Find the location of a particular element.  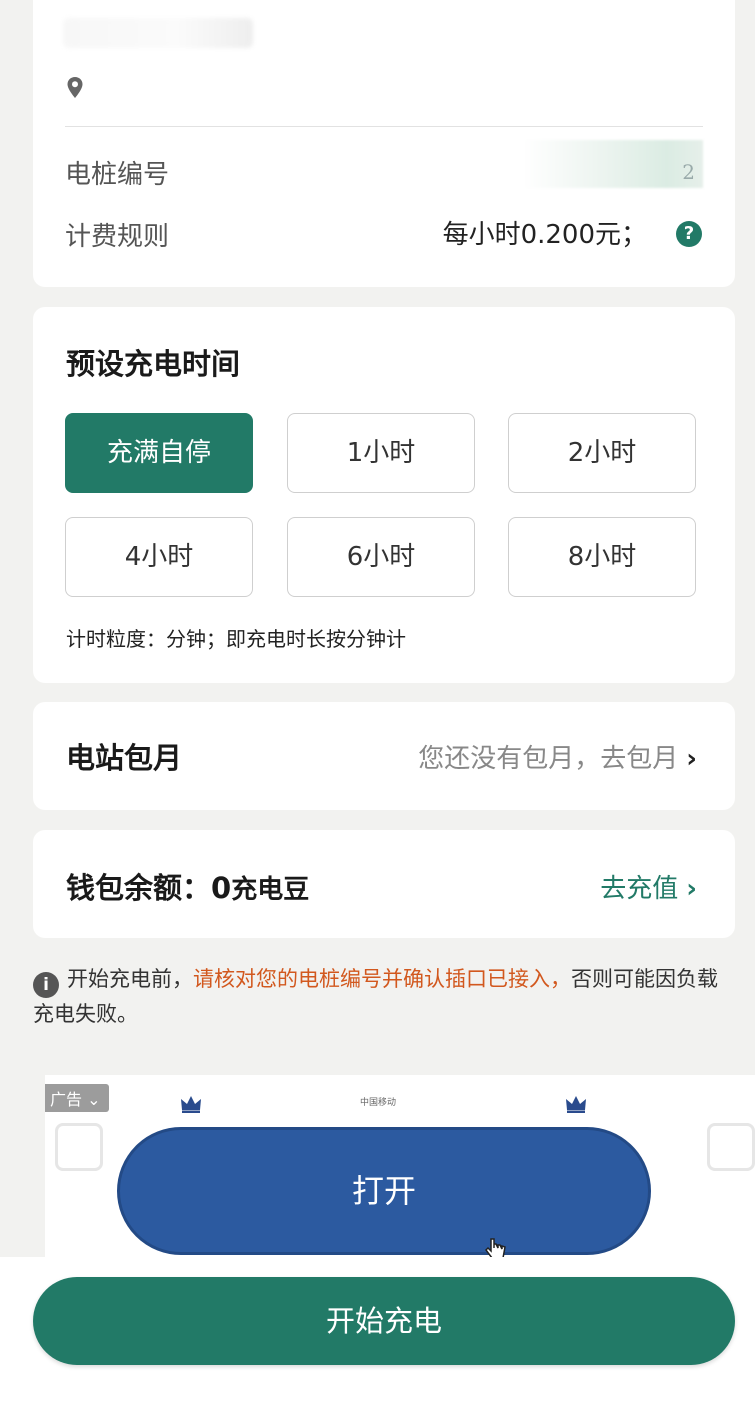

billing-rule-label: 计费规则 is located at coordinates (117, 237).